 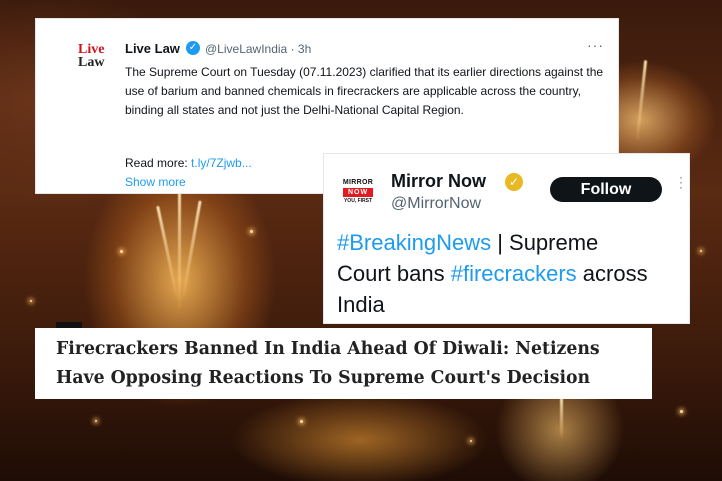 I want to click on livelaw-handle-time: @LiveLawIndia · 3h, so click(x=258, y=49).